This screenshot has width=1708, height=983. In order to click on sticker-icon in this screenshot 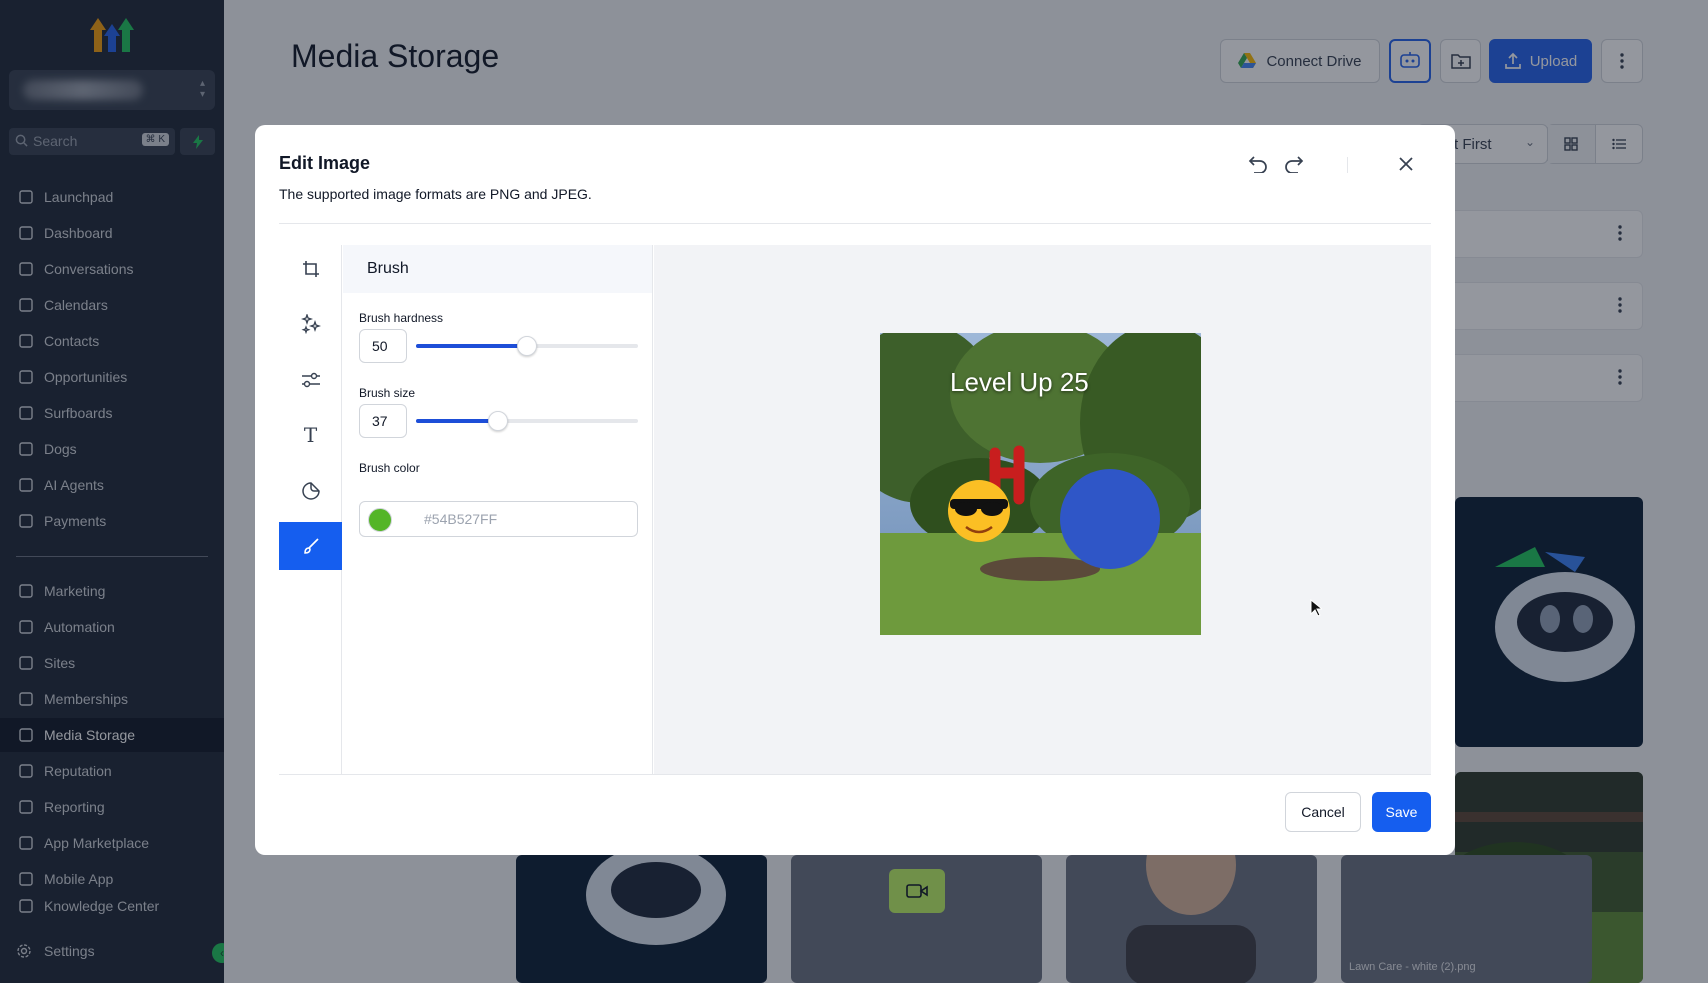, I will do `click(310, 491)`.